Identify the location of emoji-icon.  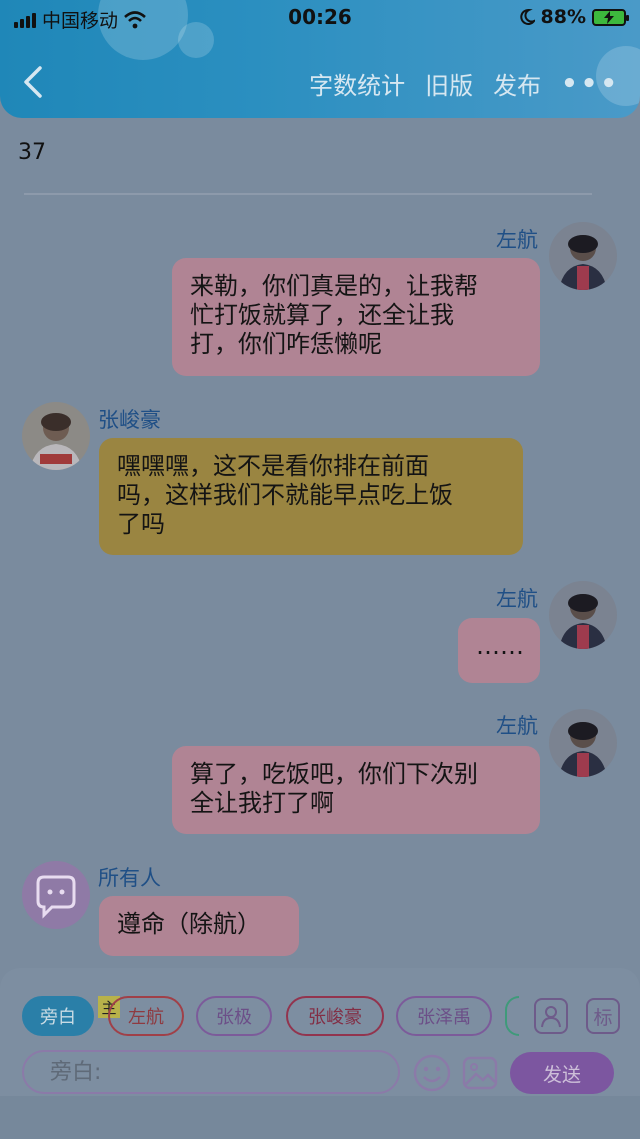
(432, 1073).